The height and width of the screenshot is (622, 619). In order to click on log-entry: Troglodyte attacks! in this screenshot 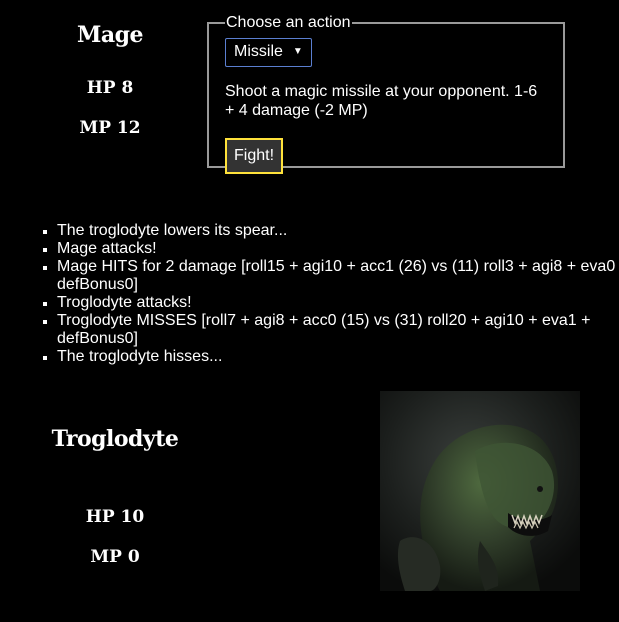, I will do `click(338, 303)`.